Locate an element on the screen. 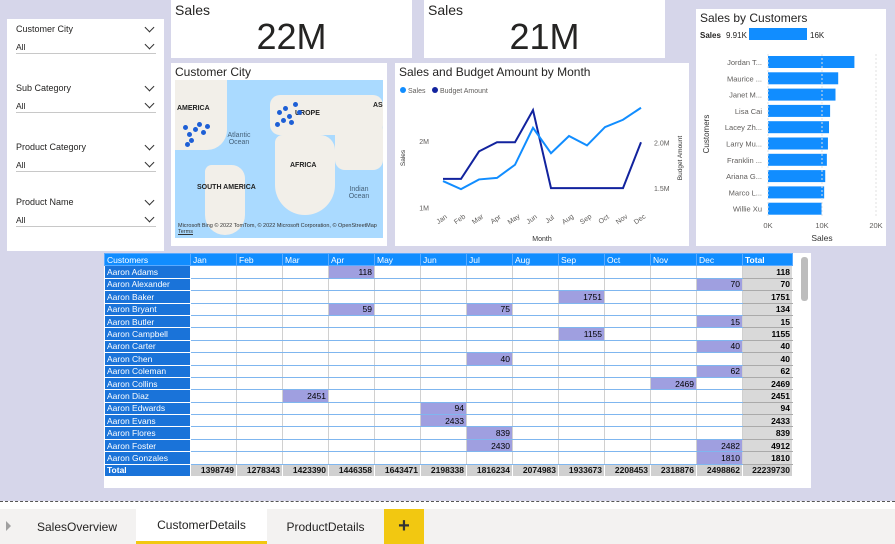  table-cell: 2482 is located at coordinates (719, 445).